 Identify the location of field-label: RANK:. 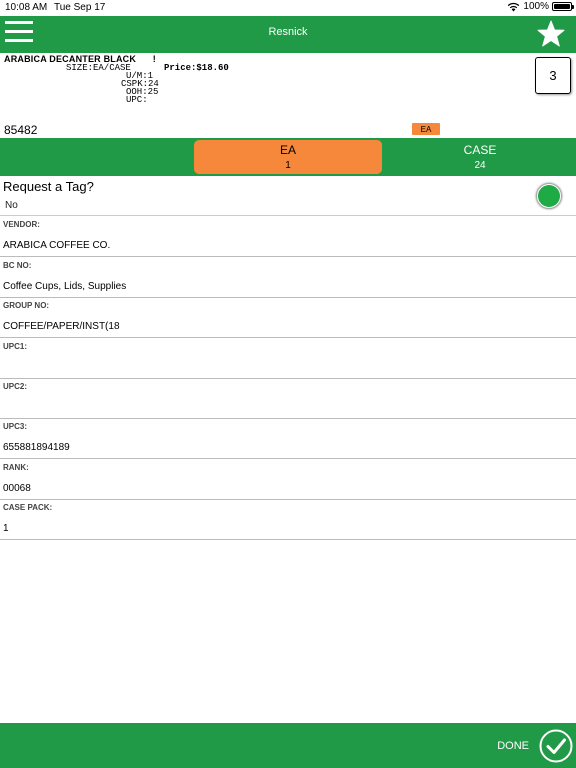
(16, 467).